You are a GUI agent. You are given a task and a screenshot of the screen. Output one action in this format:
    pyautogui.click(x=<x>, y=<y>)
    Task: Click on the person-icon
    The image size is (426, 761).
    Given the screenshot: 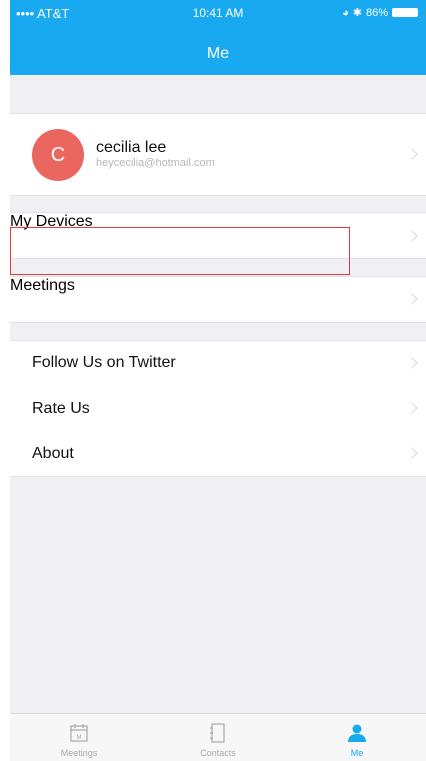 What is the action you would take?
    pyautogui.click(x=357, y=733)
    